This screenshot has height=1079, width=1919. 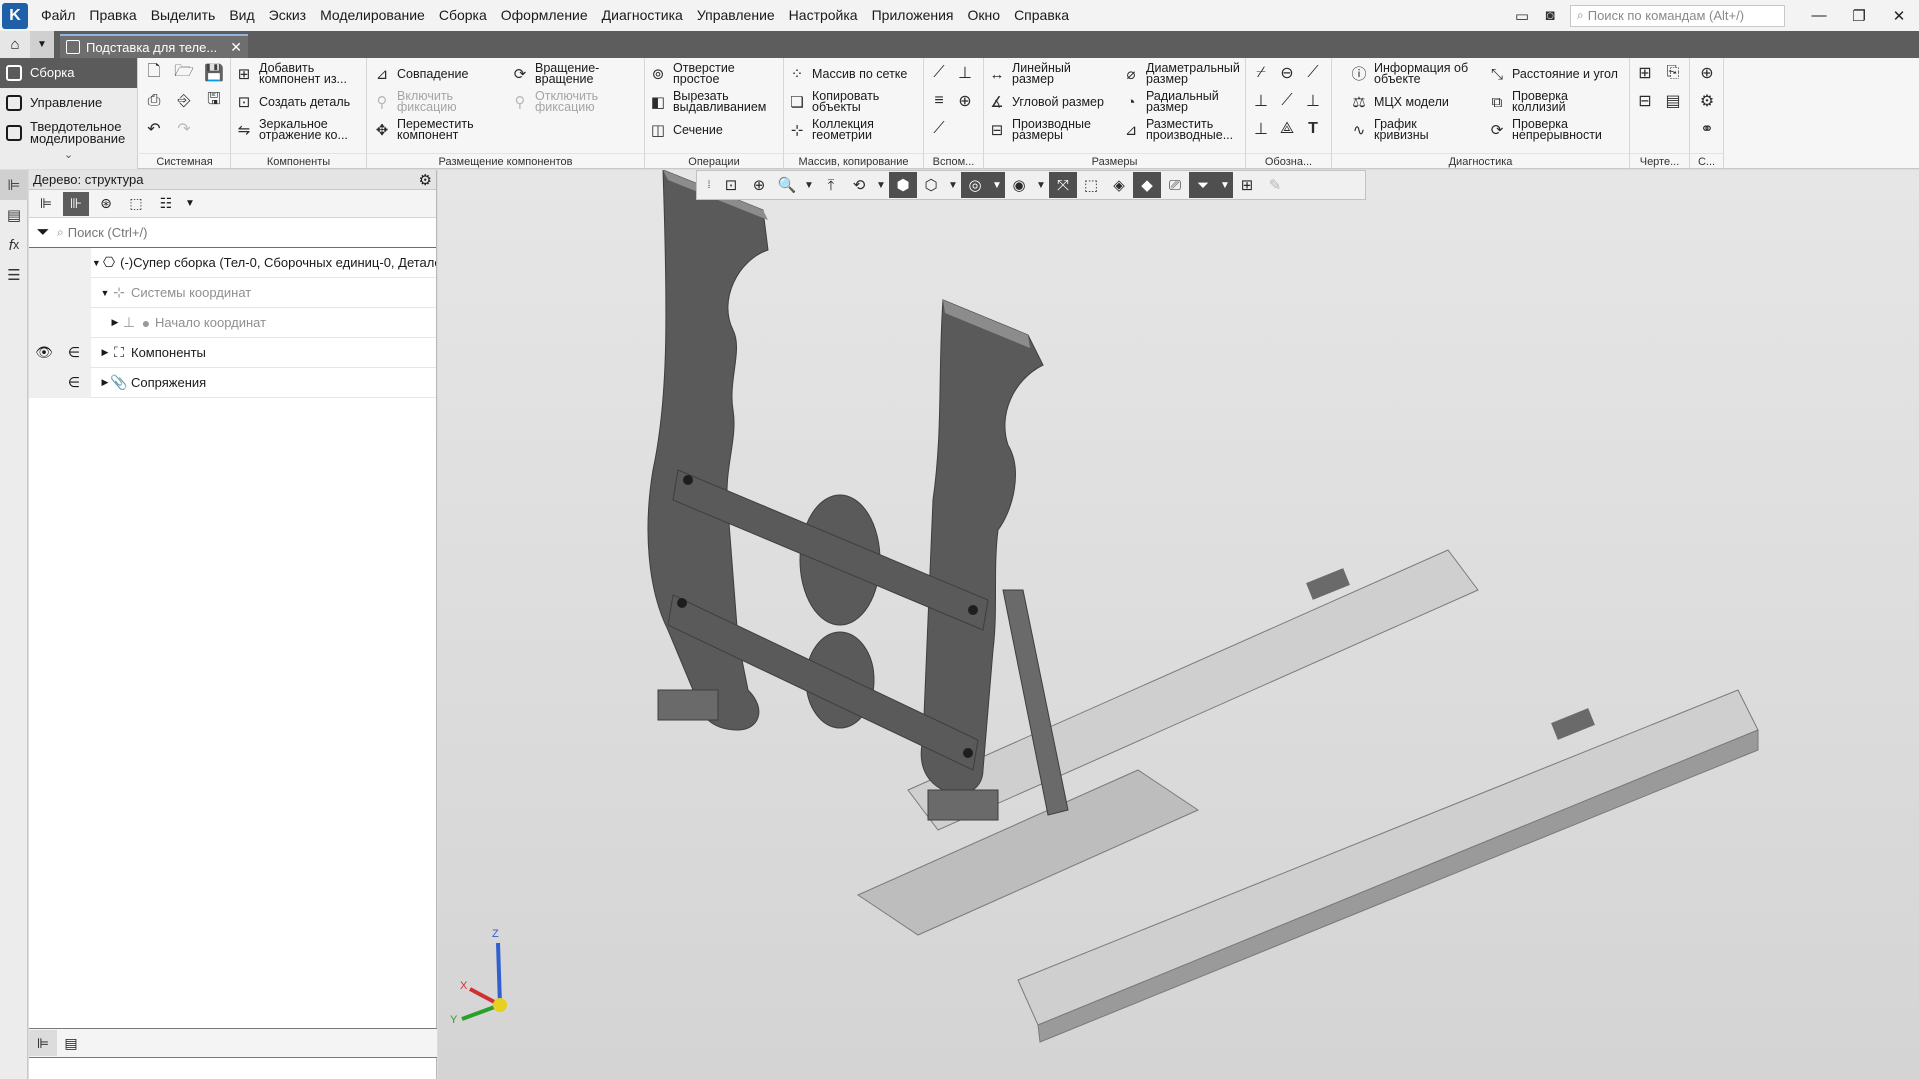 What do you see at coordinates (965, 73) in the screenshot?
I see `axis-icon: ⊥` at bounding box center [965, 73].